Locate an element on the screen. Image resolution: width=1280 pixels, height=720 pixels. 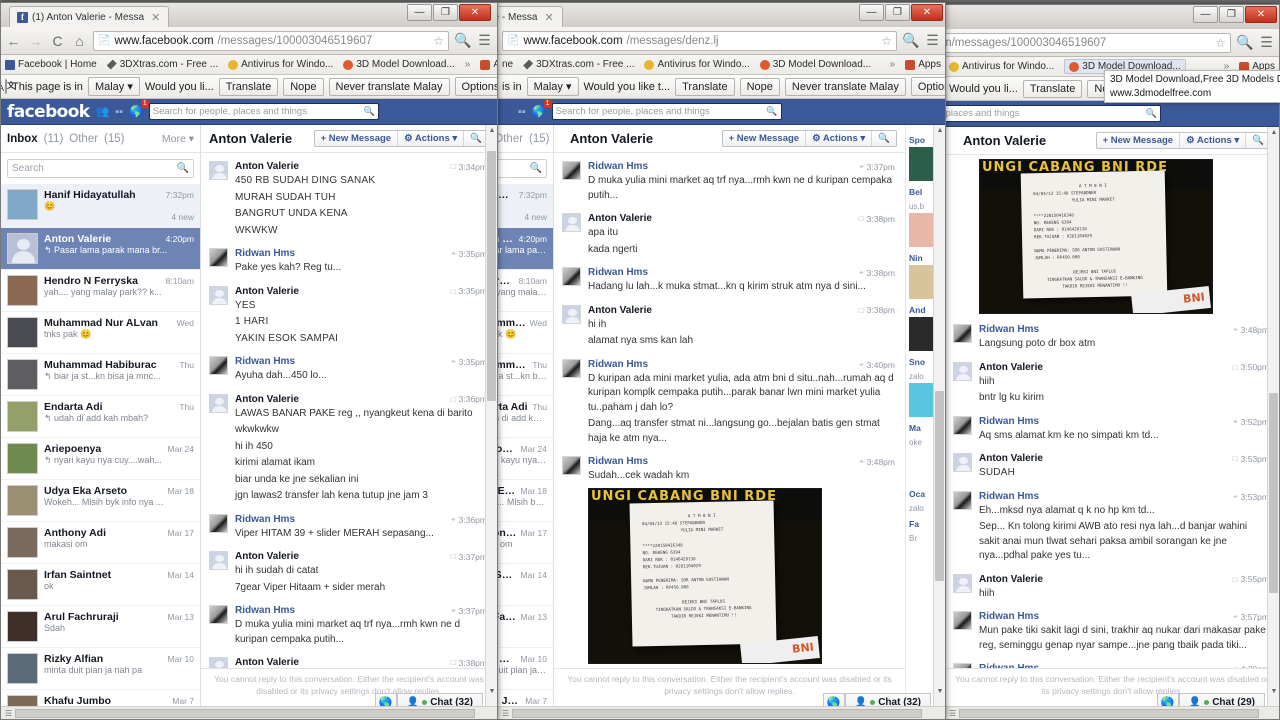
menu-icon-2: ☰ is located at coordinates (932, 40).